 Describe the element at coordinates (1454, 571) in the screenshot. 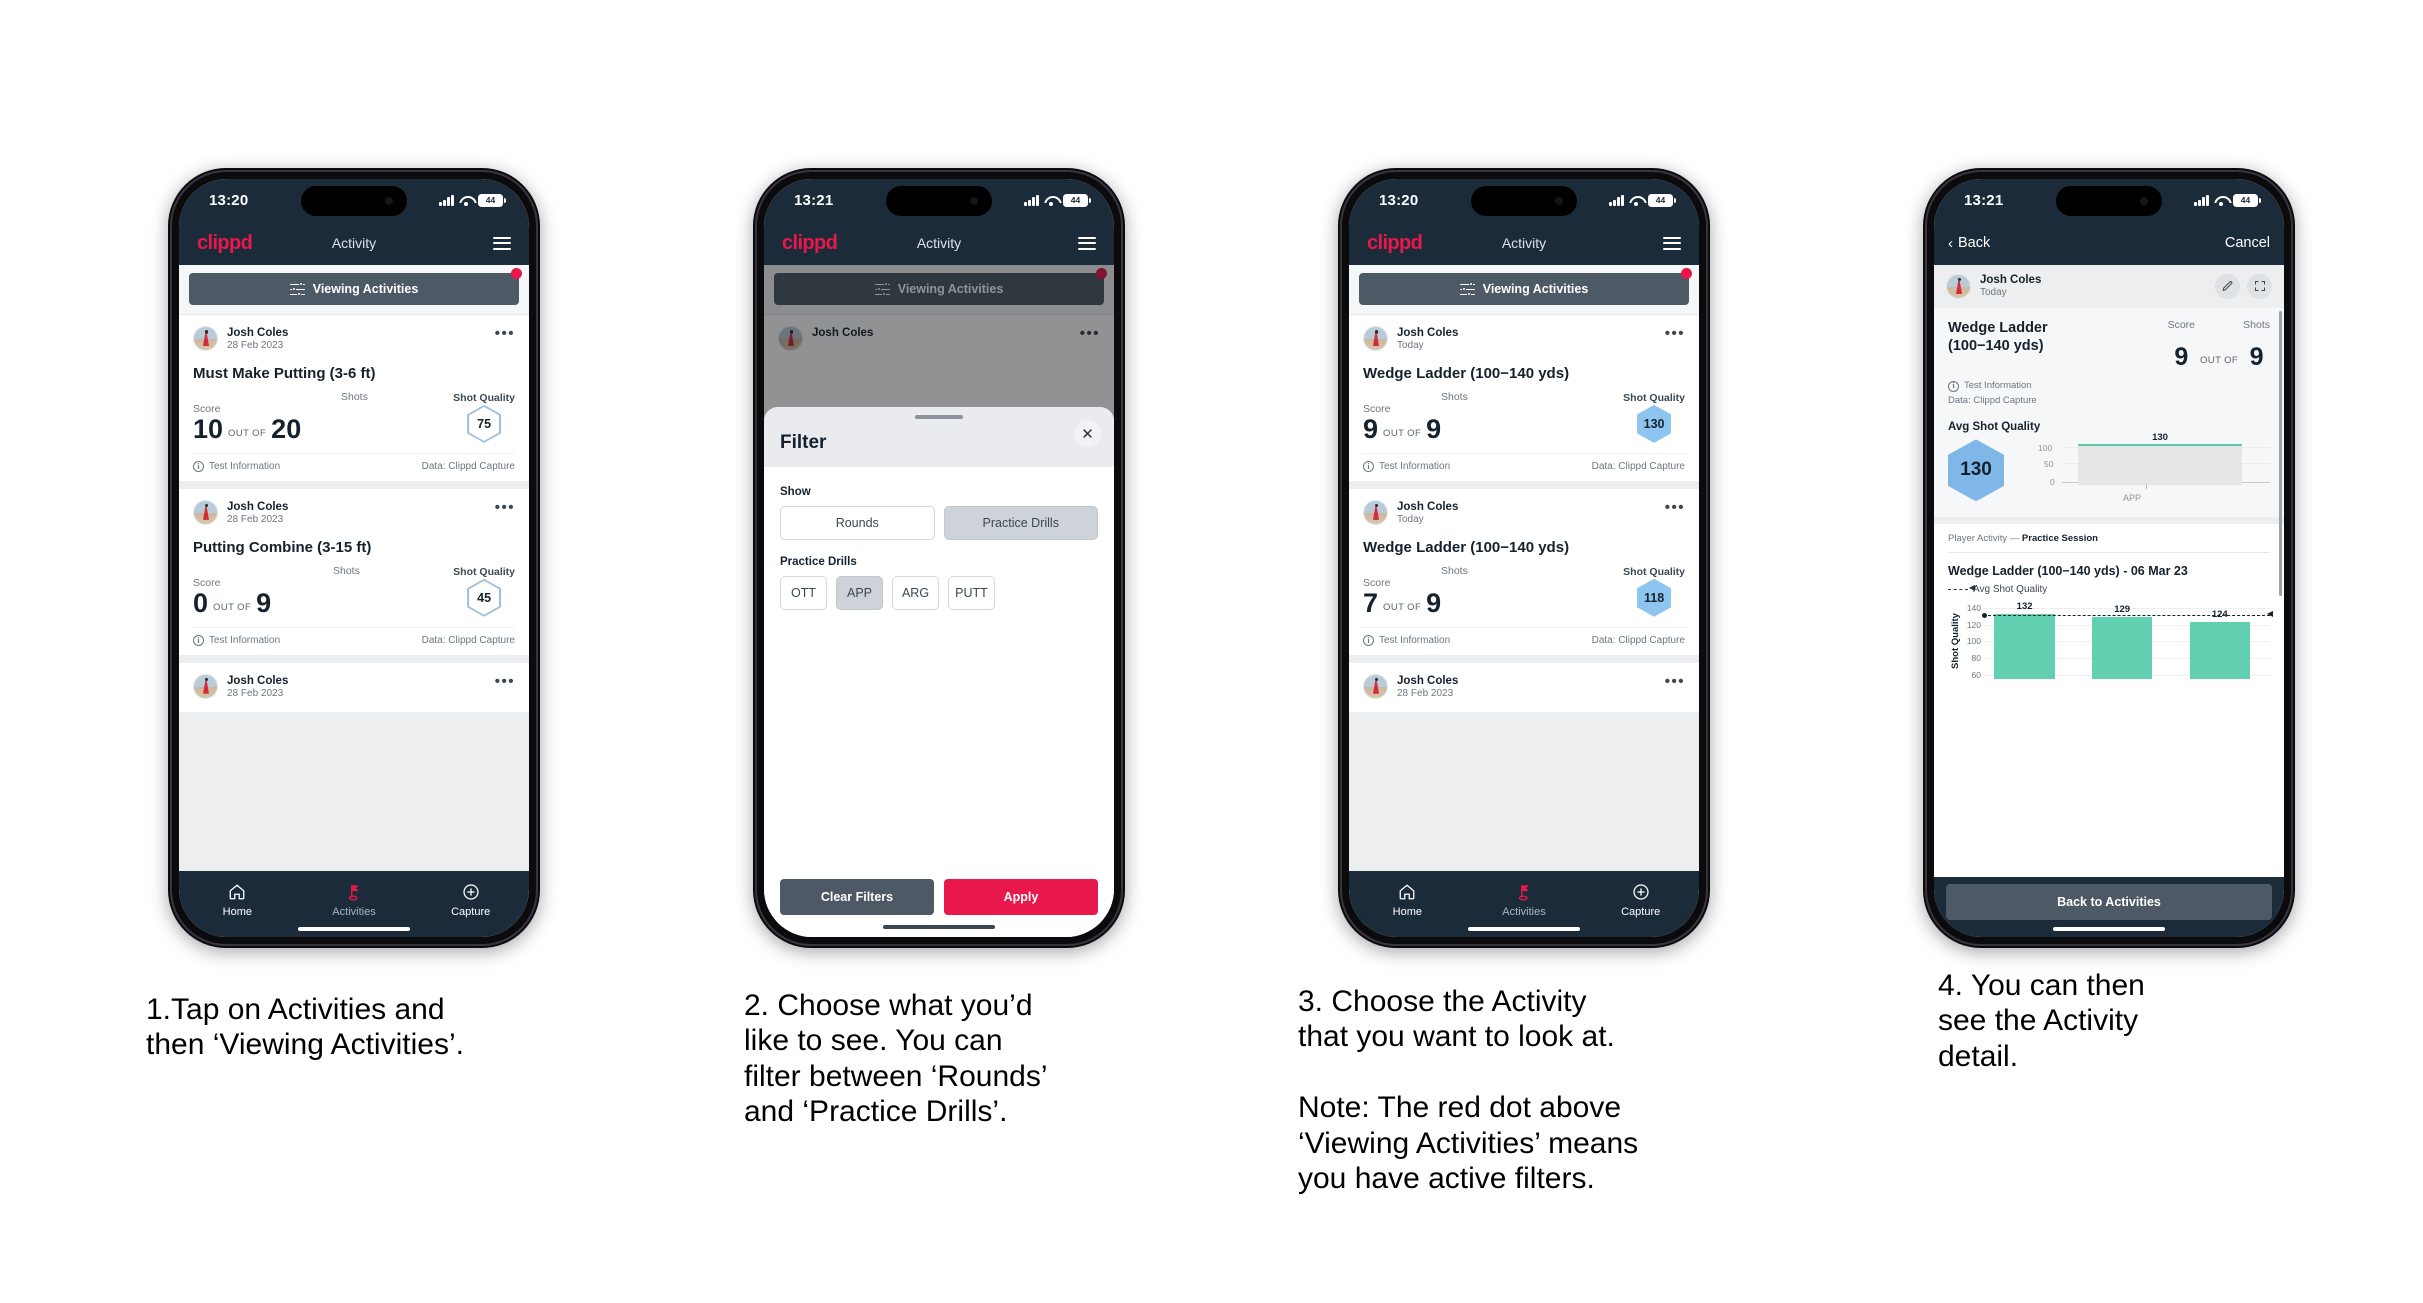

I see `shots-label-block: Shots` at that location.